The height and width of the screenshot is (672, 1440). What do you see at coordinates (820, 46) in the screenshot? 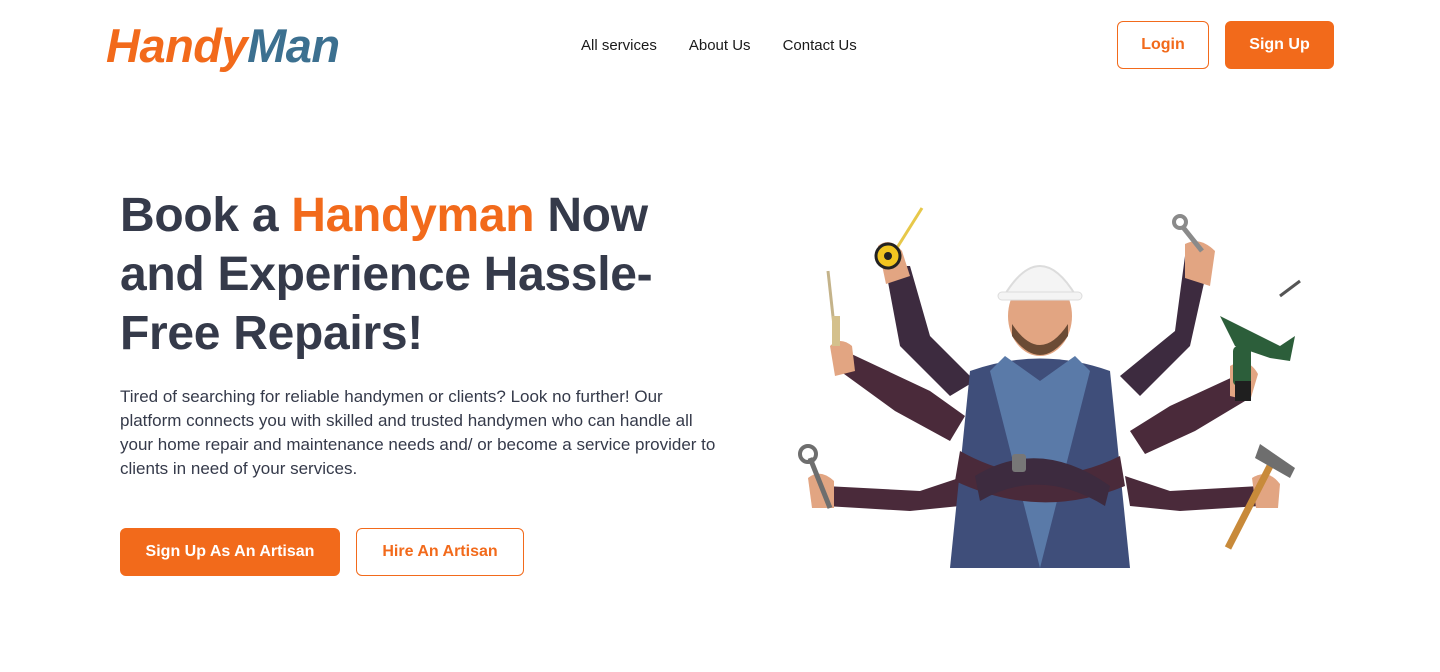
I see `nav-contact-us: Contact Us` at bounding box center [820, 46].